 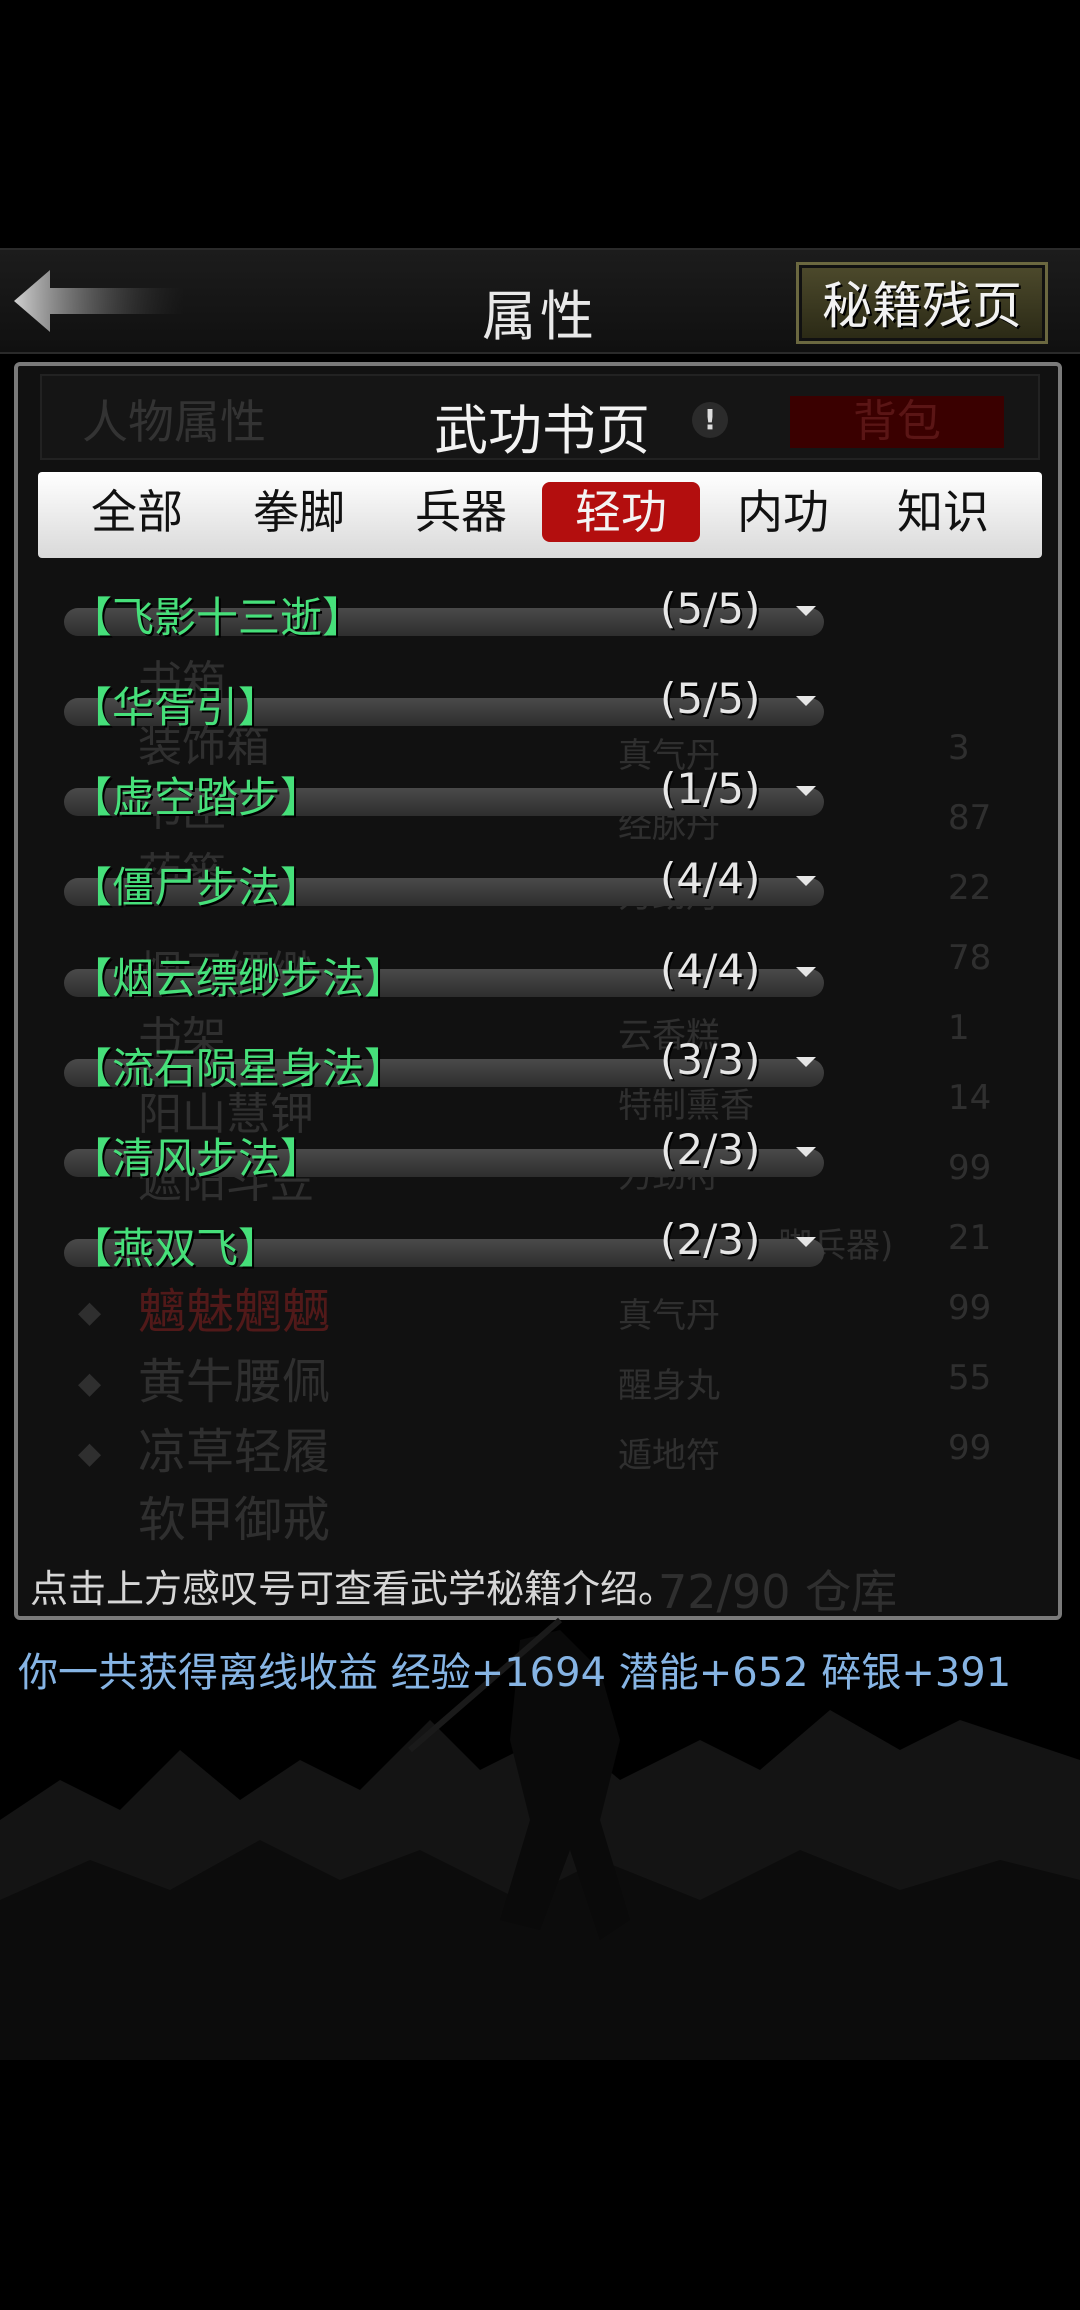 What do you see at coordinates (444, 794) in the screenshot?
I see `skill-row: 【虚空踏步】 (1/5)` at bounding box center [444, 794].